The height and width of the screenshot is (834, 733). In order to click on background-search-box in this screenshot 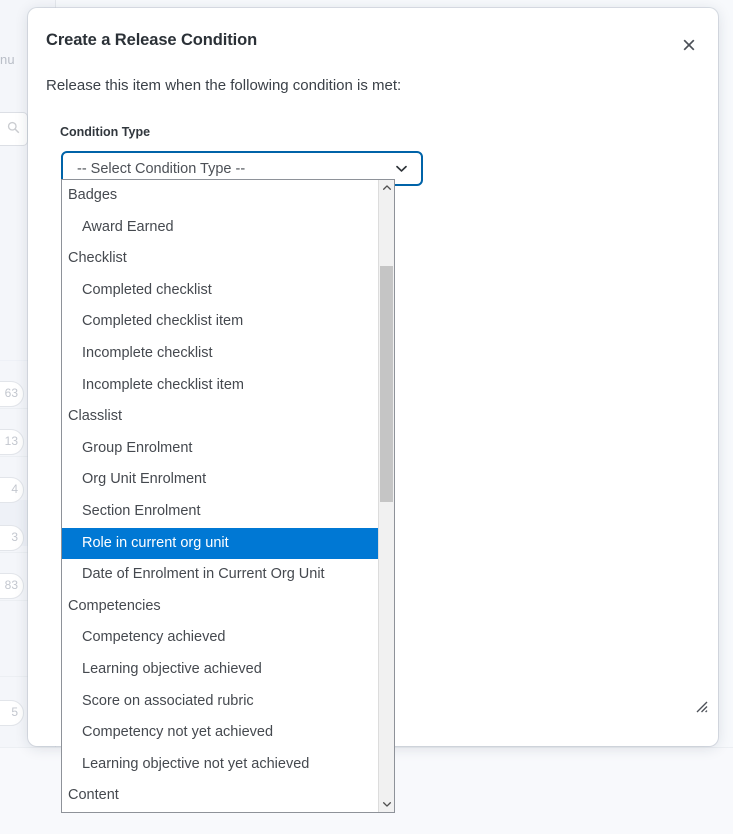, I will do `click(14, 129)`.